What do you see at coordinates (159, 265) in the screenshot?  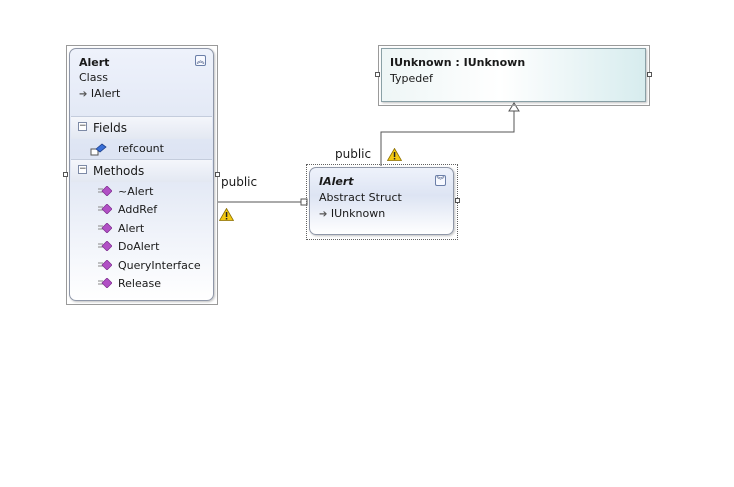 I see `method-item: QueryInterface` at bounding box center [159, 265].